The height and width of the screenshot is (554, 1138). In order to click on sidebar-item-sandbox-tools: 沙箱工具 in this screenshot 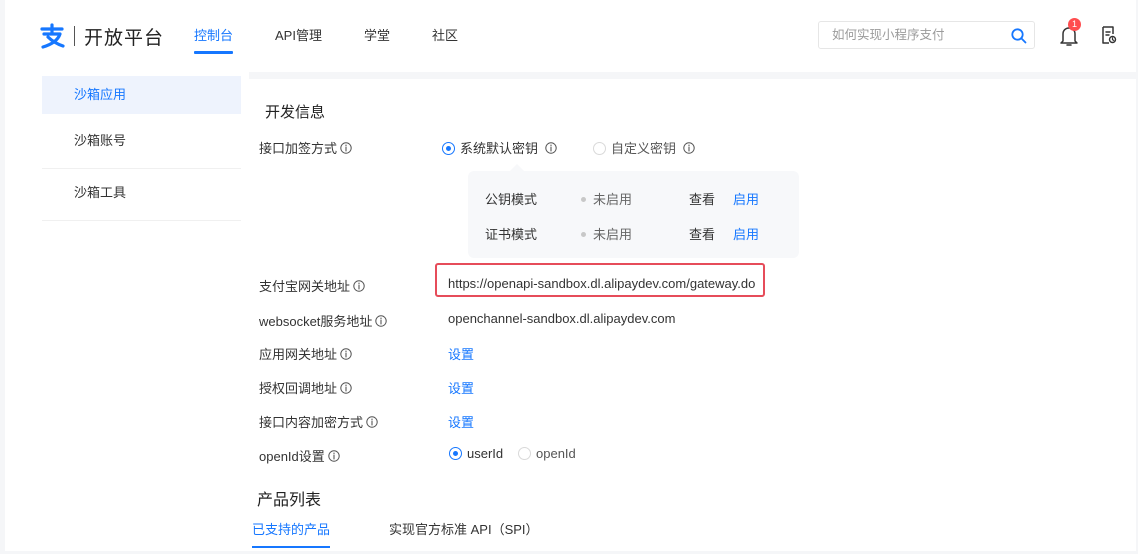, I will do `click(141, 195)`.